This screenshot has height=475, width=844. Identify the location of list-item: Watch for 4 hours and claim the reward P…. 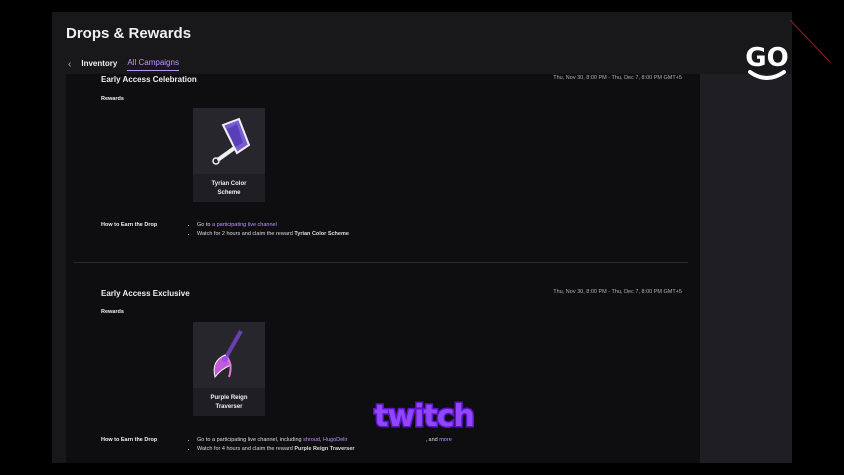
(324, 449).